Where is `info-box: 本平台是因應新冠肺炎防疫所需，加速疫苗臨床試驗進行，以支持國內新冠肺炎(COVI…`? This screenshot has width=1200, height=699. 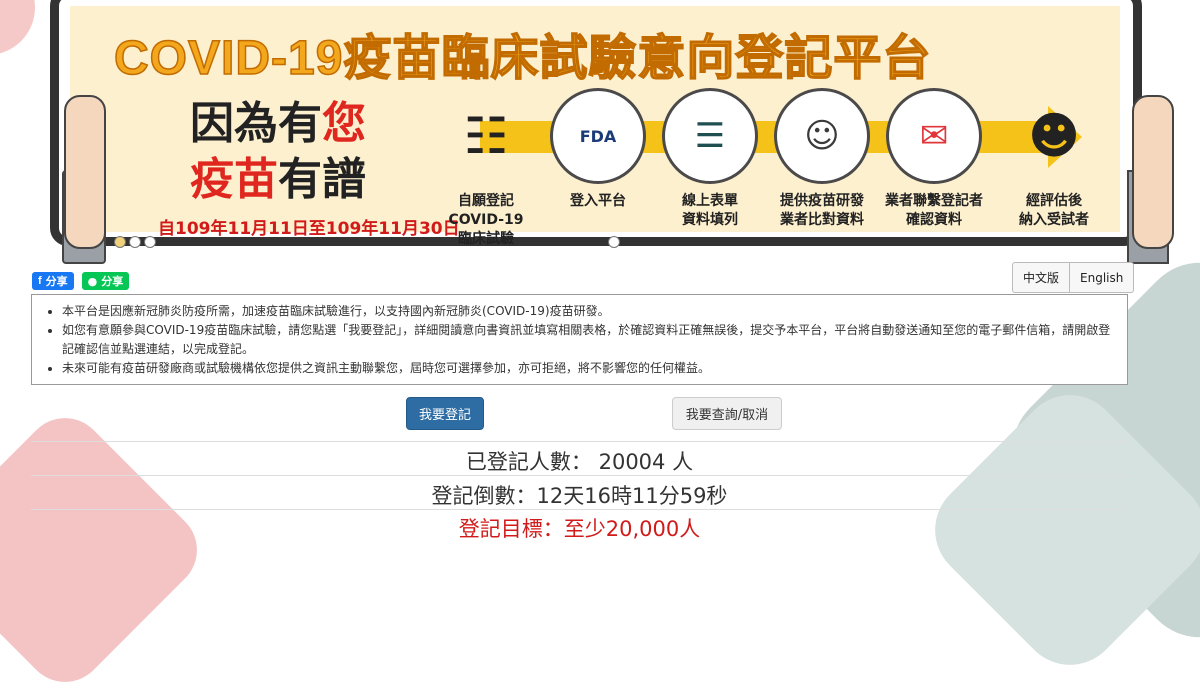 info-box: 本平台是因應新冠肺炎防疫所需，加速疫苗臨床試驗進行，以支持國內新冠肺炎(COVI… is located at coordinates (579, 339).